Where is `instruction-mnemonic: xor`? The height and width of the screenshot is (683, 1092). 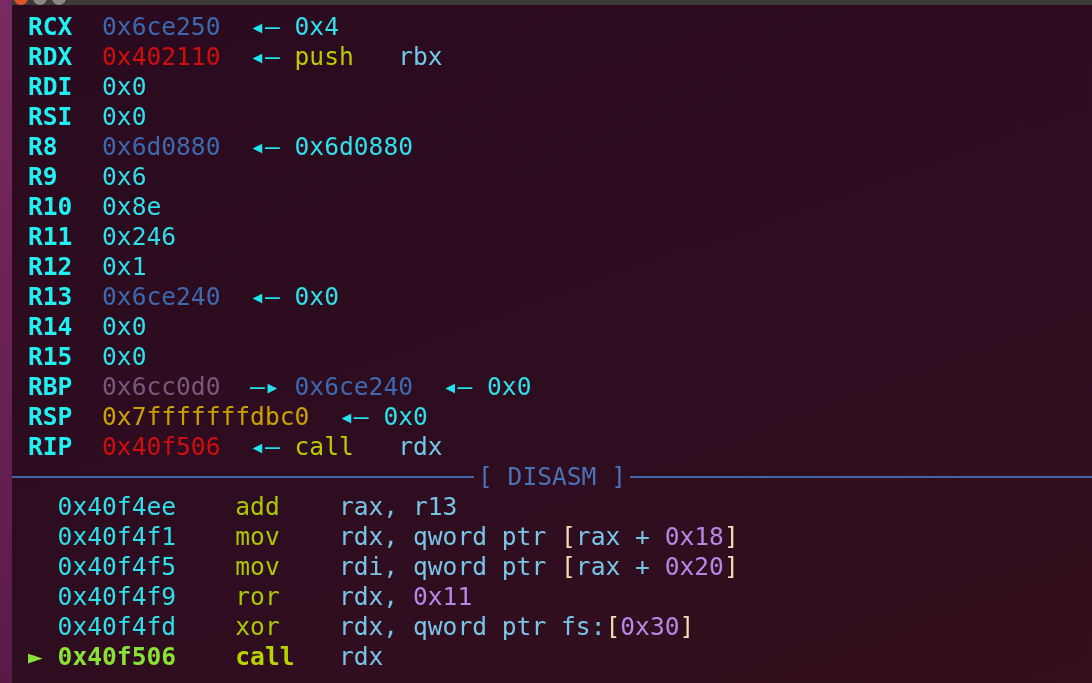 instruction-mnemonic: xor is located at coordinates (258, 627).